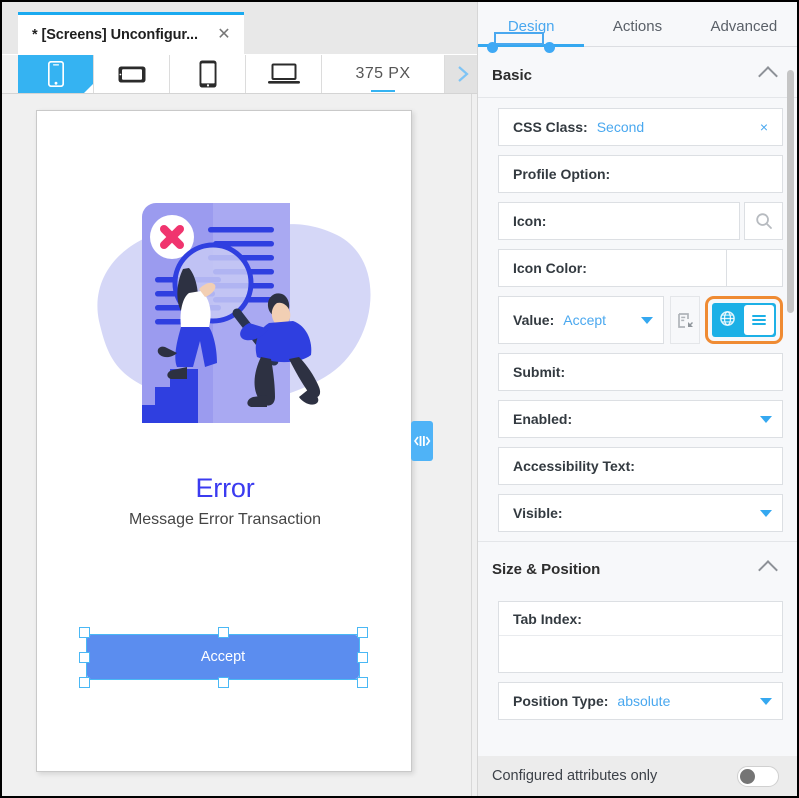  I want to click on selected-widget-wrapper: Accept, so click(223, 657).